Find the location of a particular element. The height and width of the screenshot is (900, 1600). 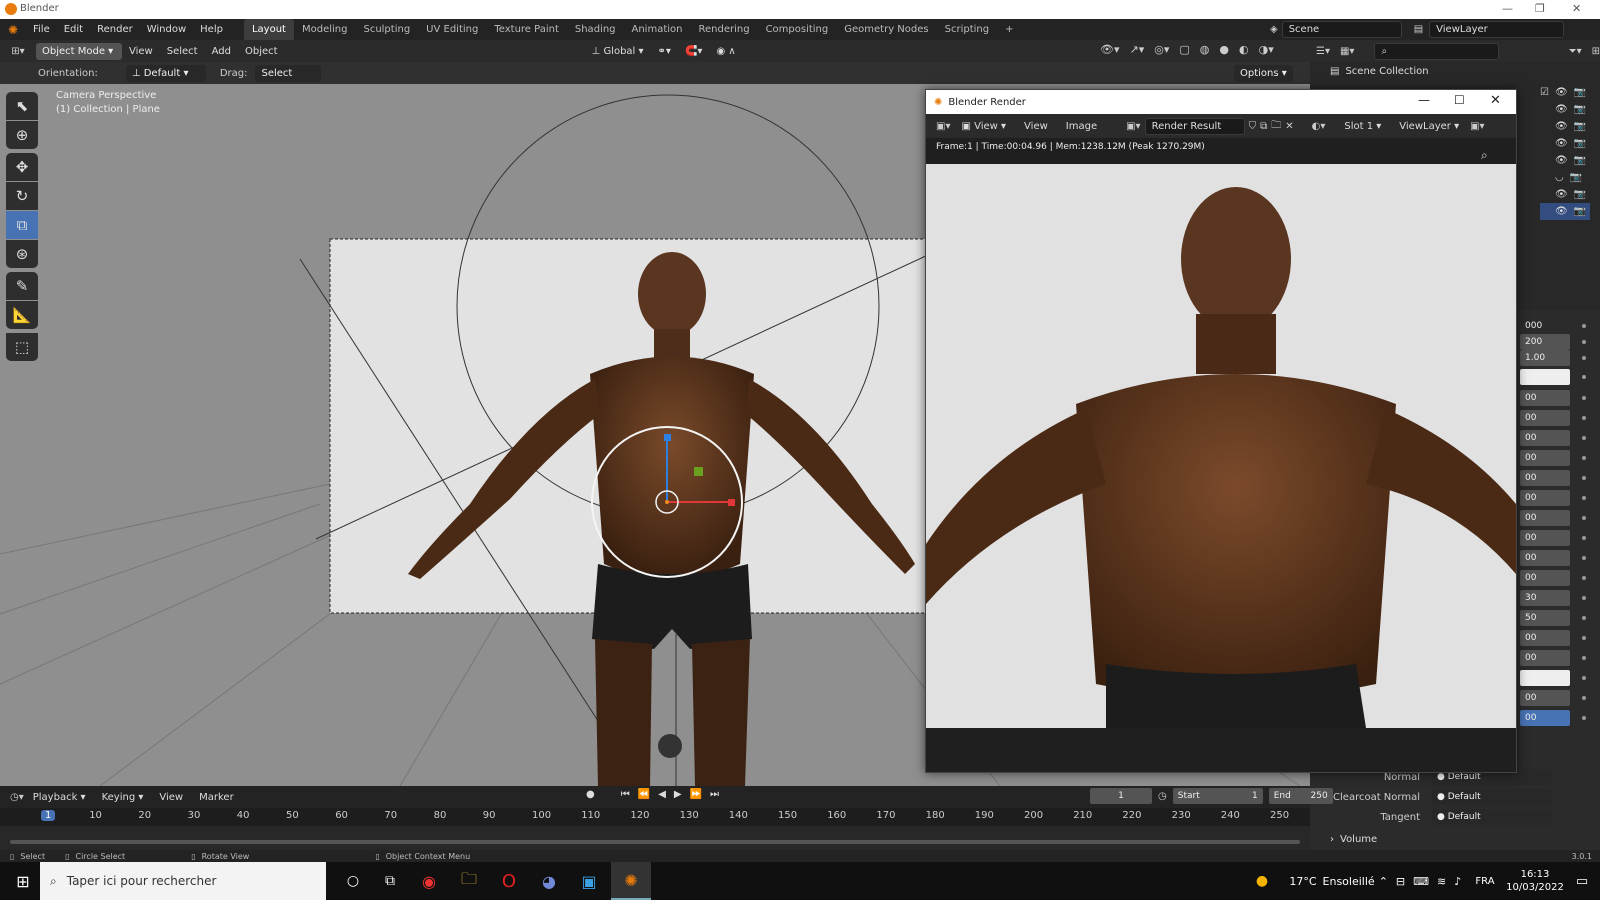

move-tool-icon: ✥ is located at coordinates (22, 167).